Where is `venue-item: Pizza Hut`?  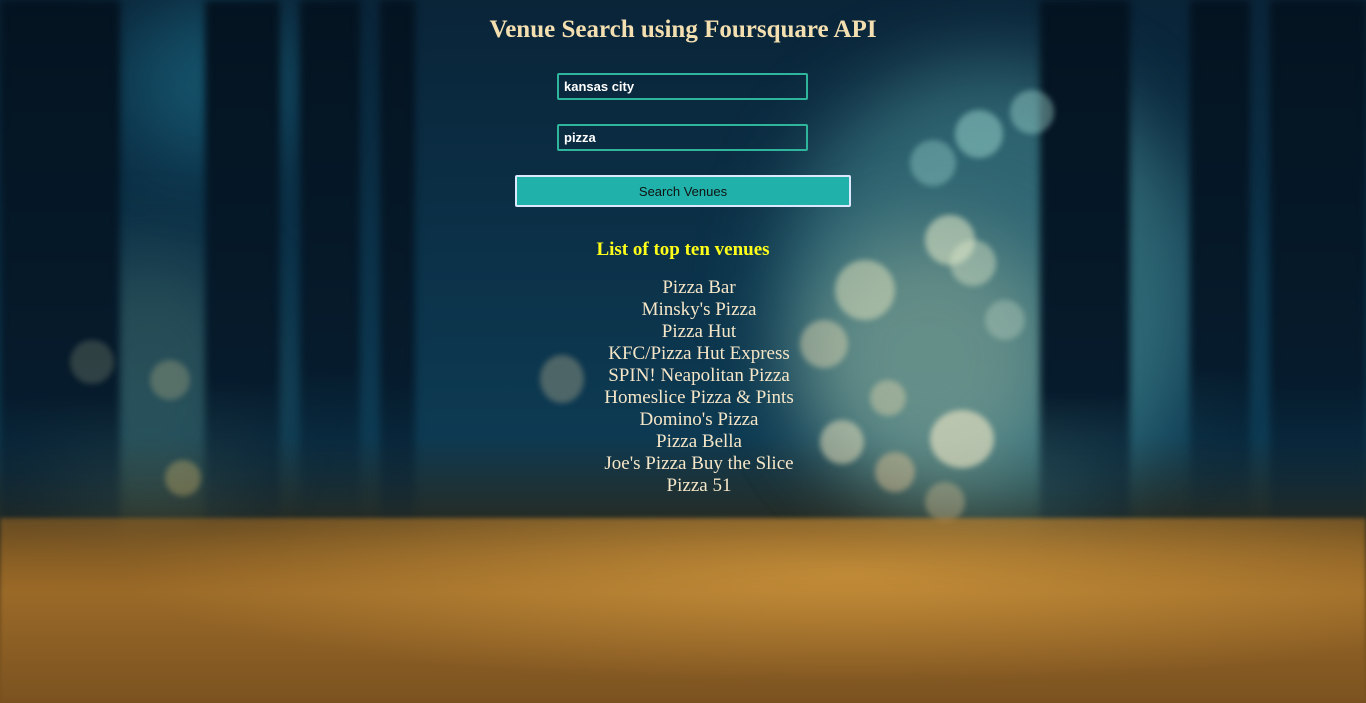 venue-item: Pizza Hut is located at coordinates (699, 331).